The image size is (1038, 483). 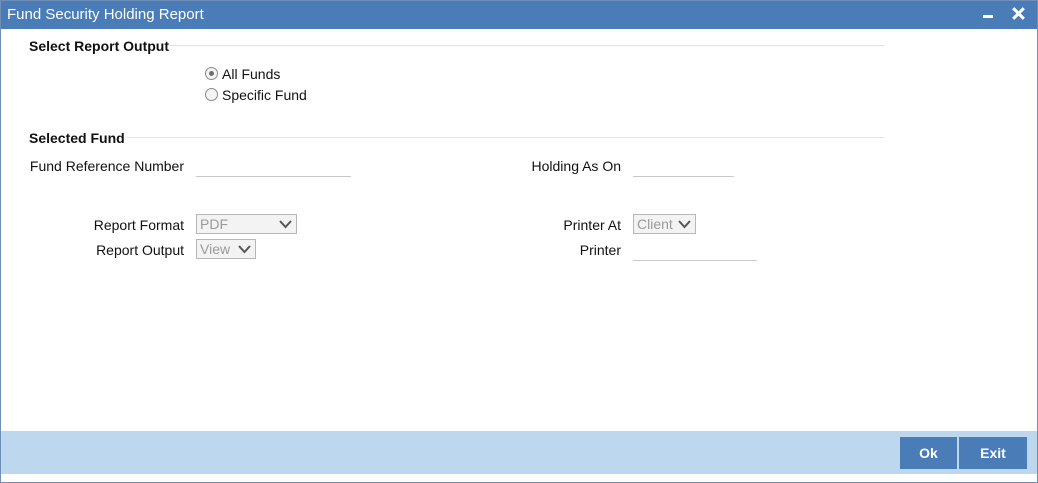 What do you see at coordinates (246, 224) in the screenshot?
I see `report-format-select: PDF` at bounding box center [246, 224].